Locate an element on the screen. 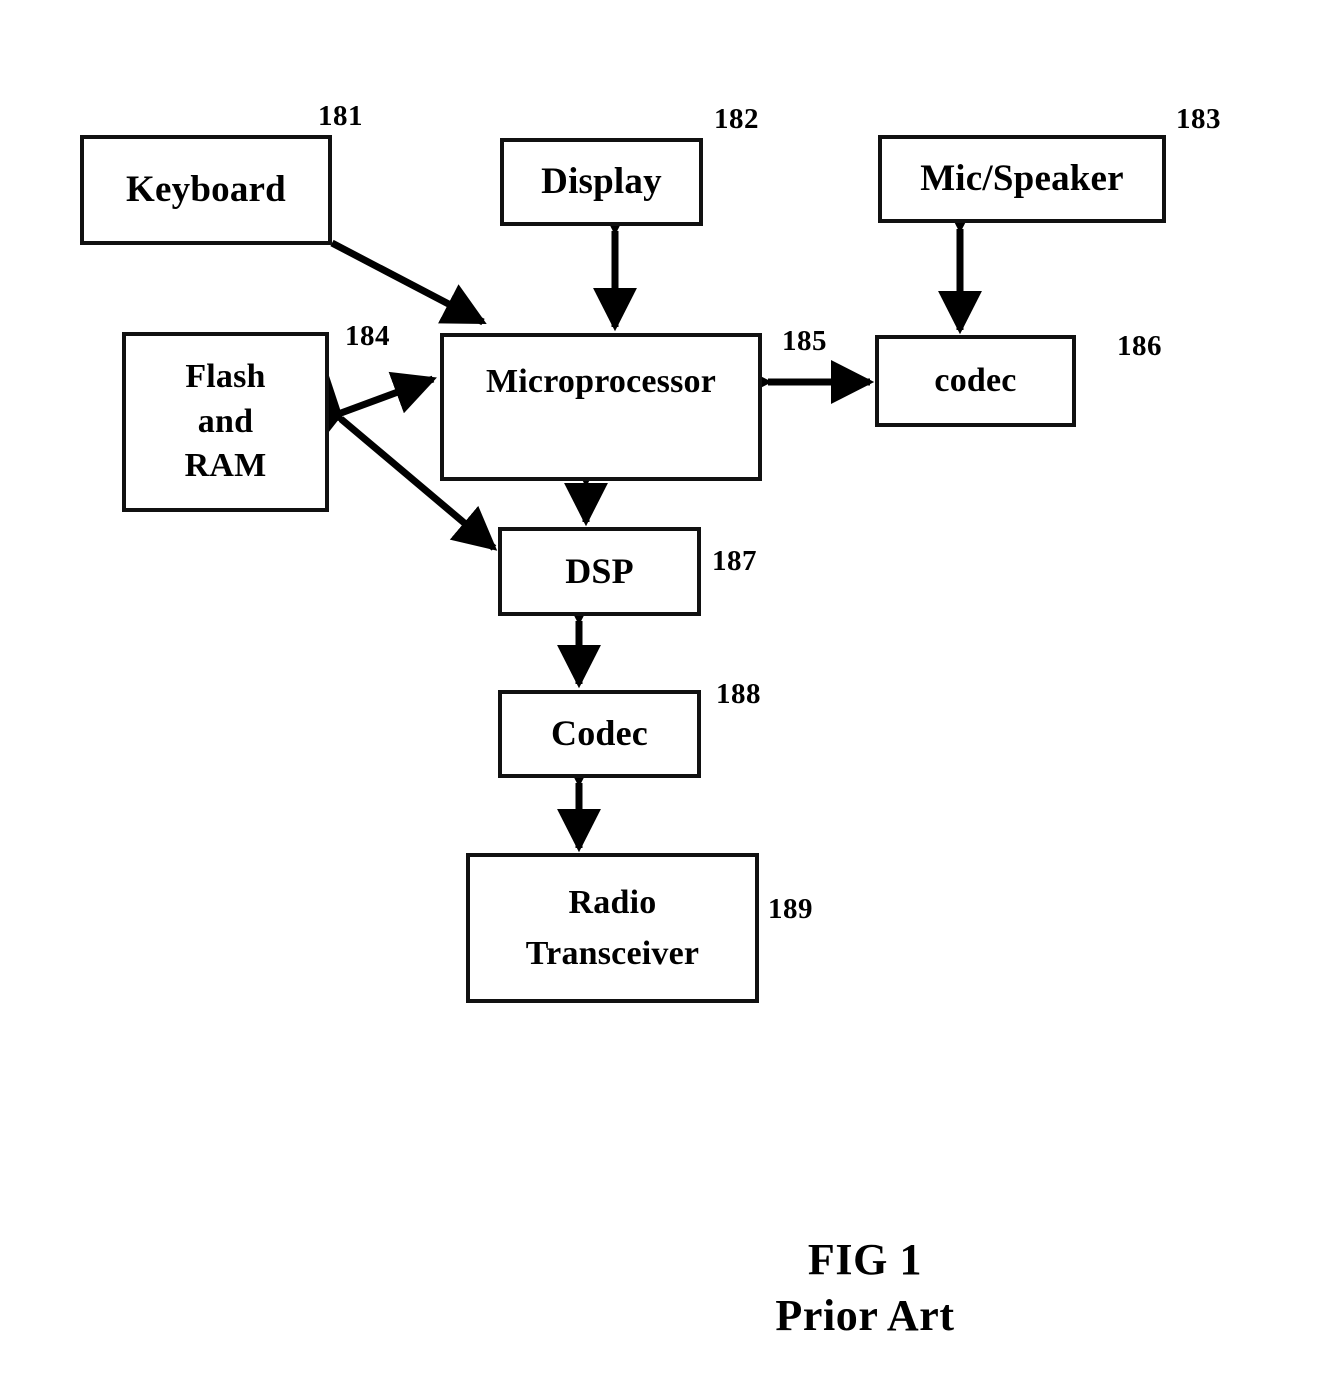  block-mic-speaker-label: Mic/Speaker is located at coordinates (1022, 178).